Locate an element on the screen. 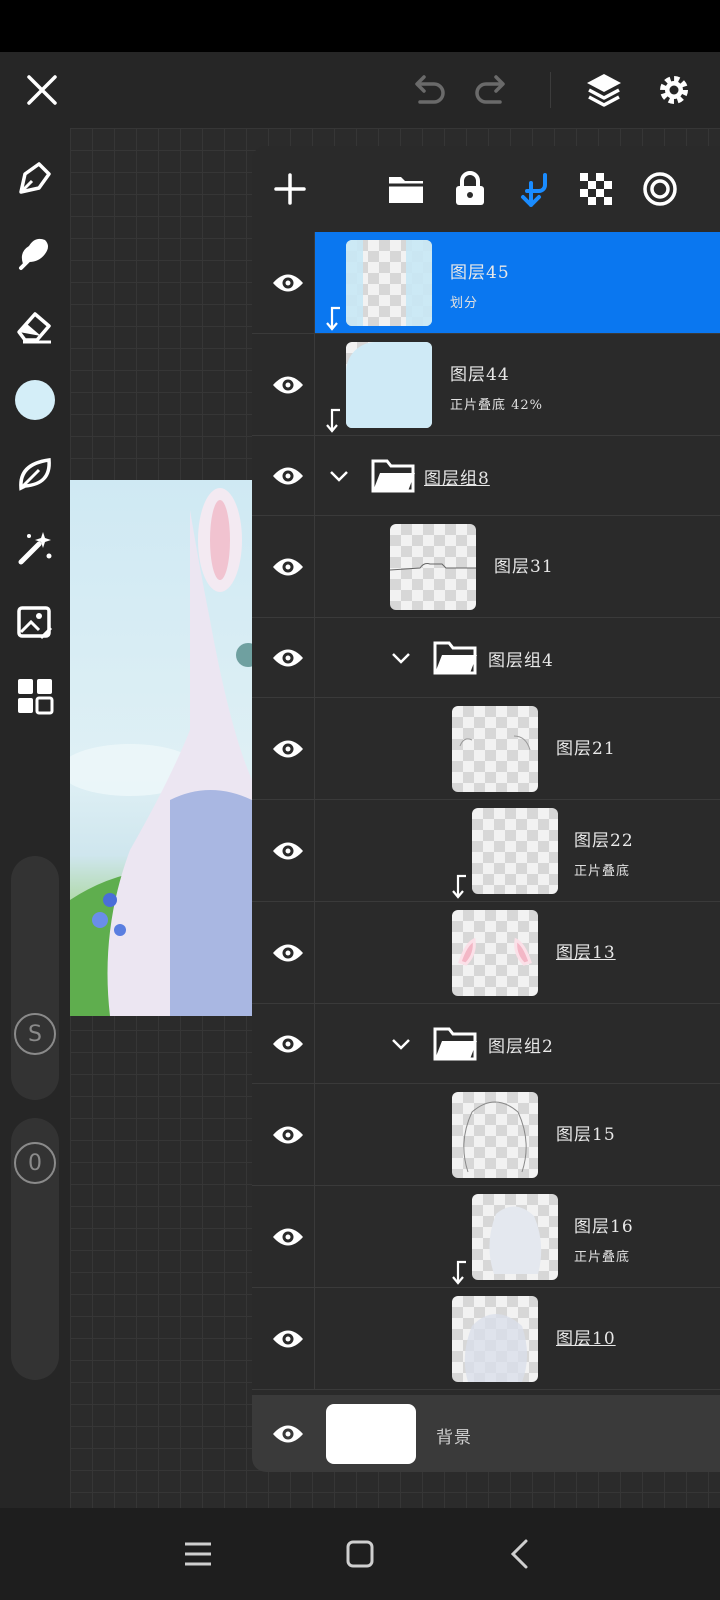 The height and width of the screenshot is (1600, 720). smudge-icon is located at coordinates (35, 252).